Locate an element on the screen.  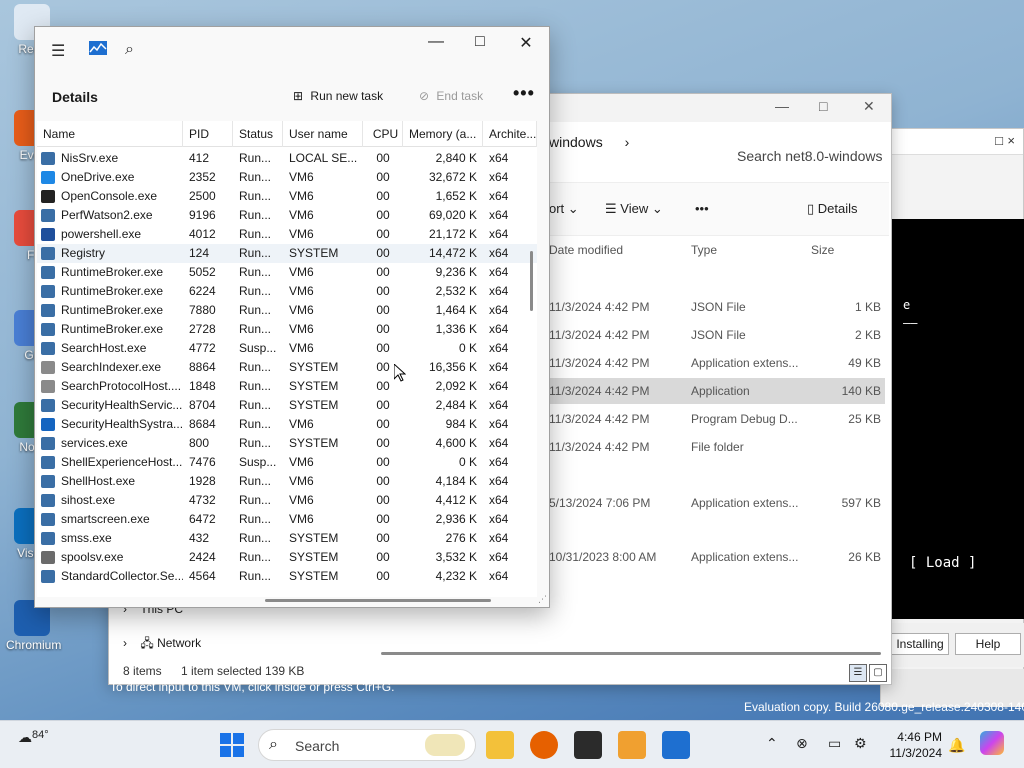
file-size: 1 KB is located at coordinates (867, 307).